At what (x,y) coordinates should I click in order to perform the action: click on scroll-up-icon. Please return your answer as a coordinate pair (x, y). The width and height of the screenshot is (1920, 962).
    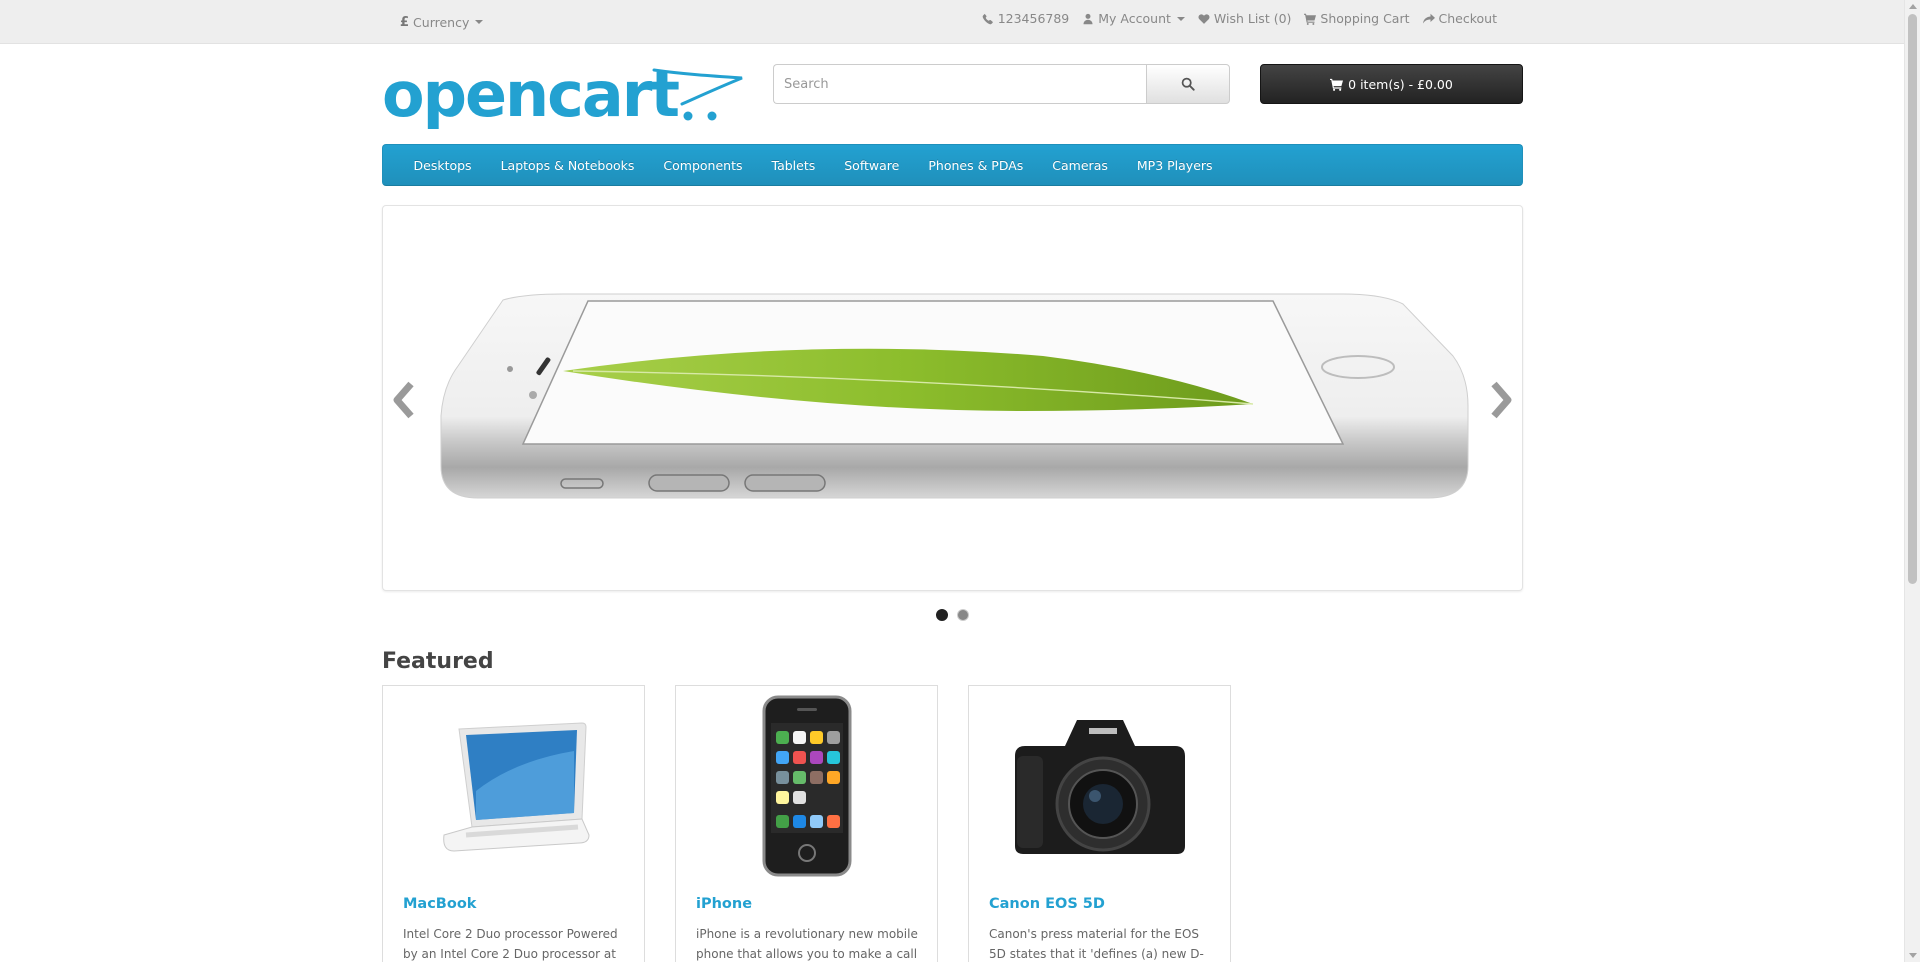
    Looking at the image, I should click on (1913, 6).